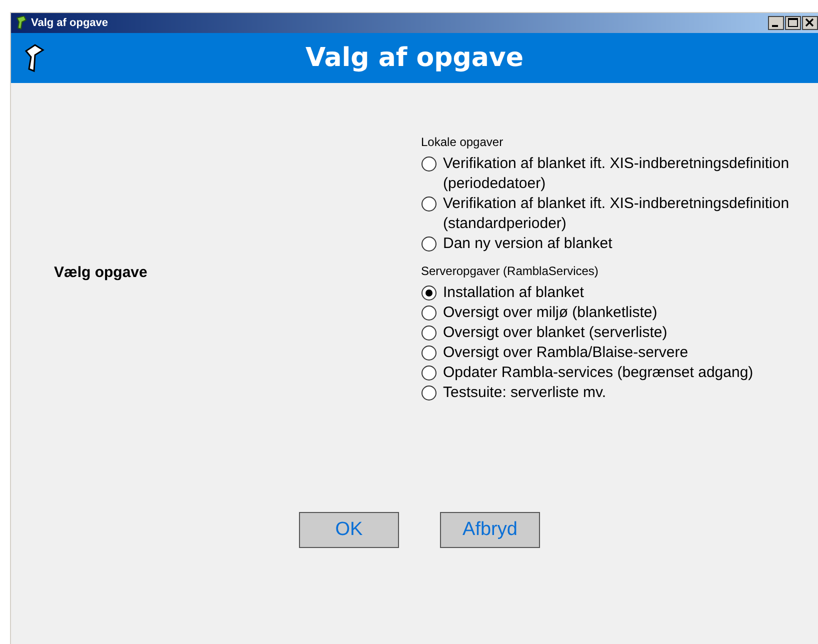 The height and width of the screenshot is (644, 818). Describe the element at coordinates (524, 393) in the screenshot. I see `option-label: Testsuite: serverliste mv.` at that location.